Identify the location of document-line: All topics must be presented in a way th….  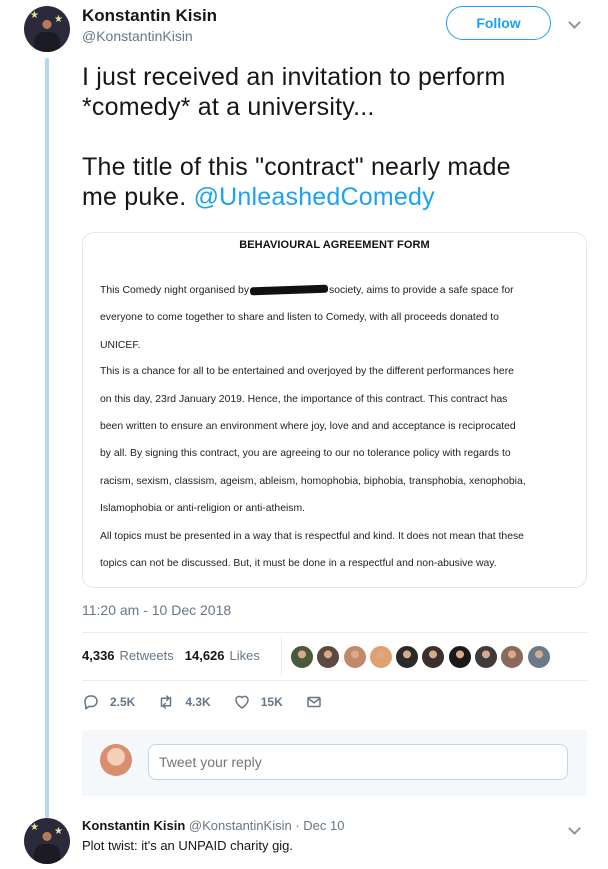
(312, 536).